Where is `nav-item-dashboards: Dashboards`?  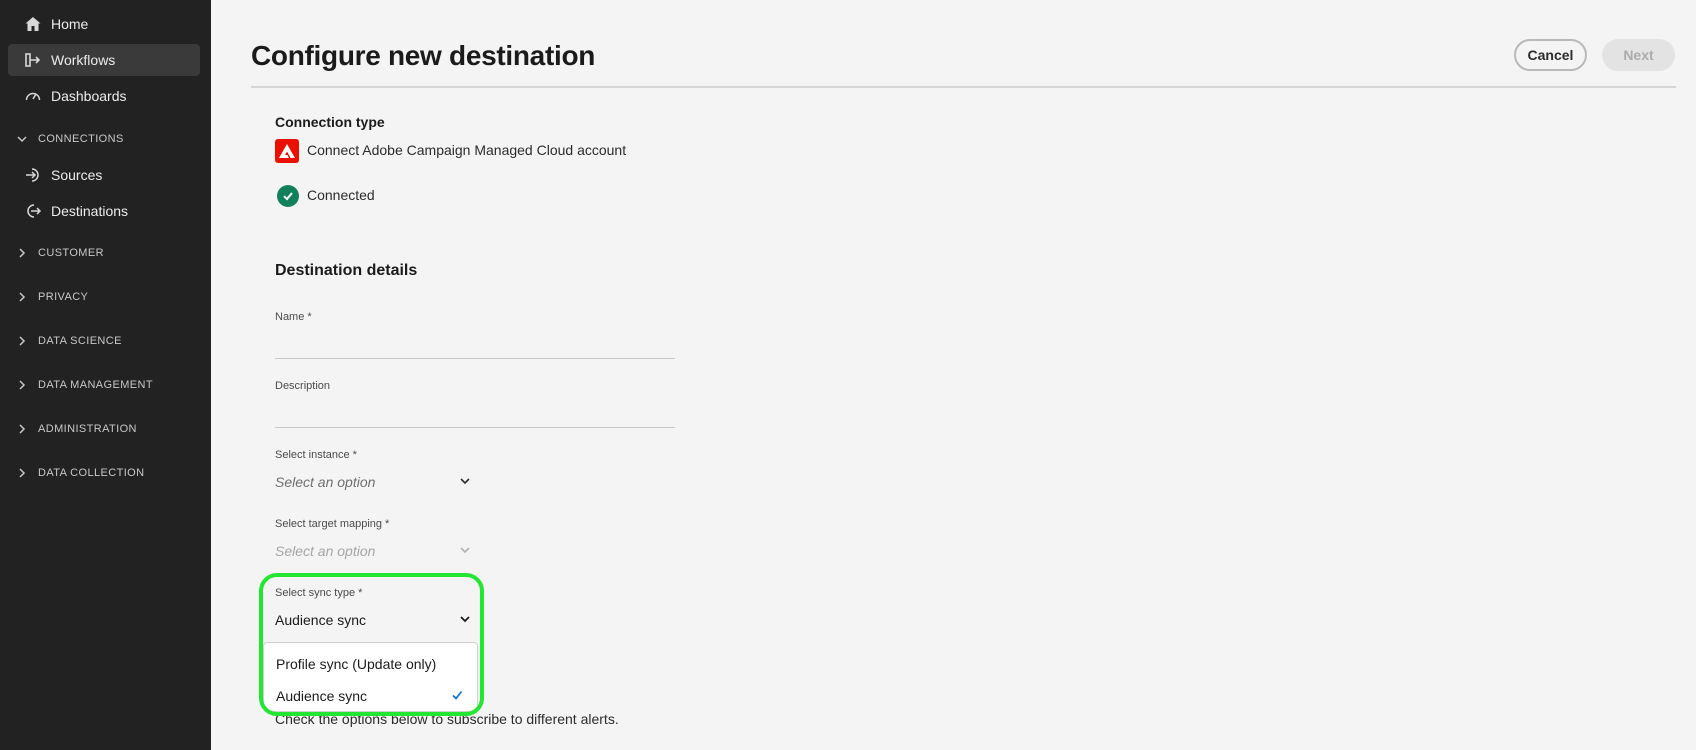 nav-item-dashboards: Dashboards is located at coordinates (104, 96).